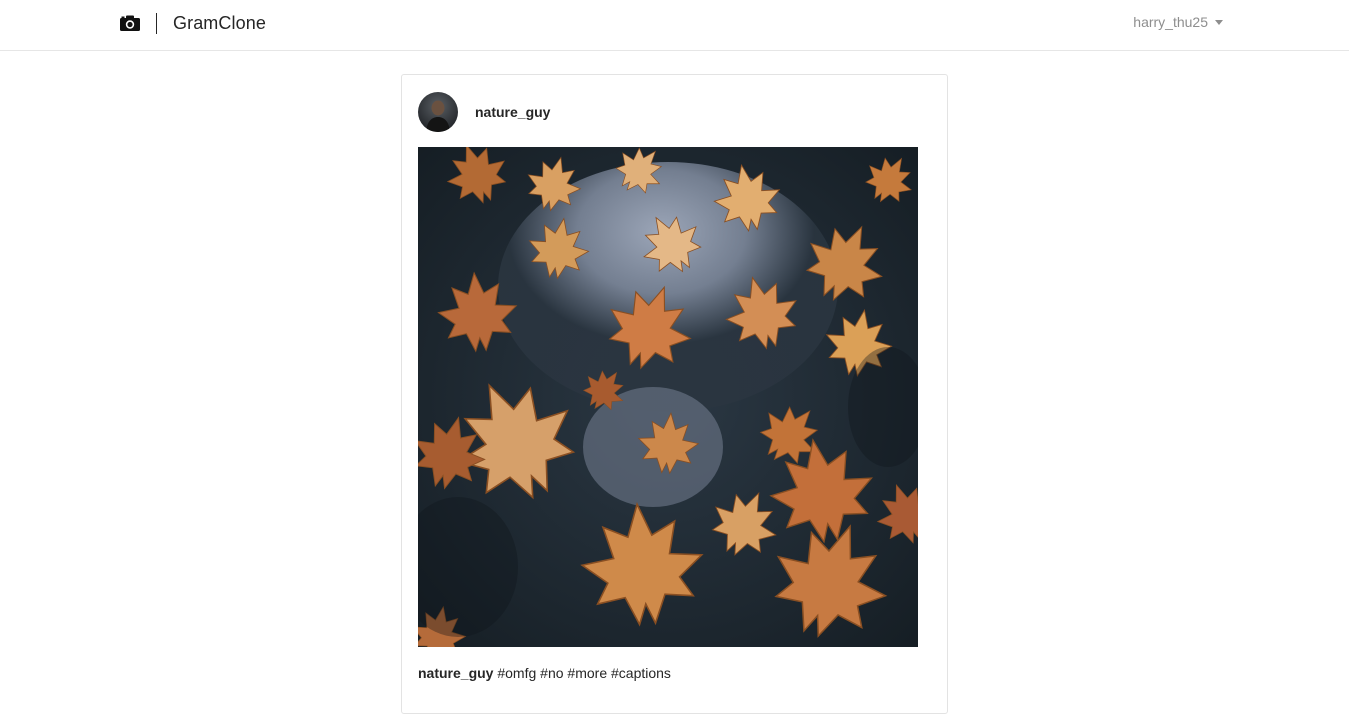  I want to click on caption-username: nature_guy, so click(455, 673).